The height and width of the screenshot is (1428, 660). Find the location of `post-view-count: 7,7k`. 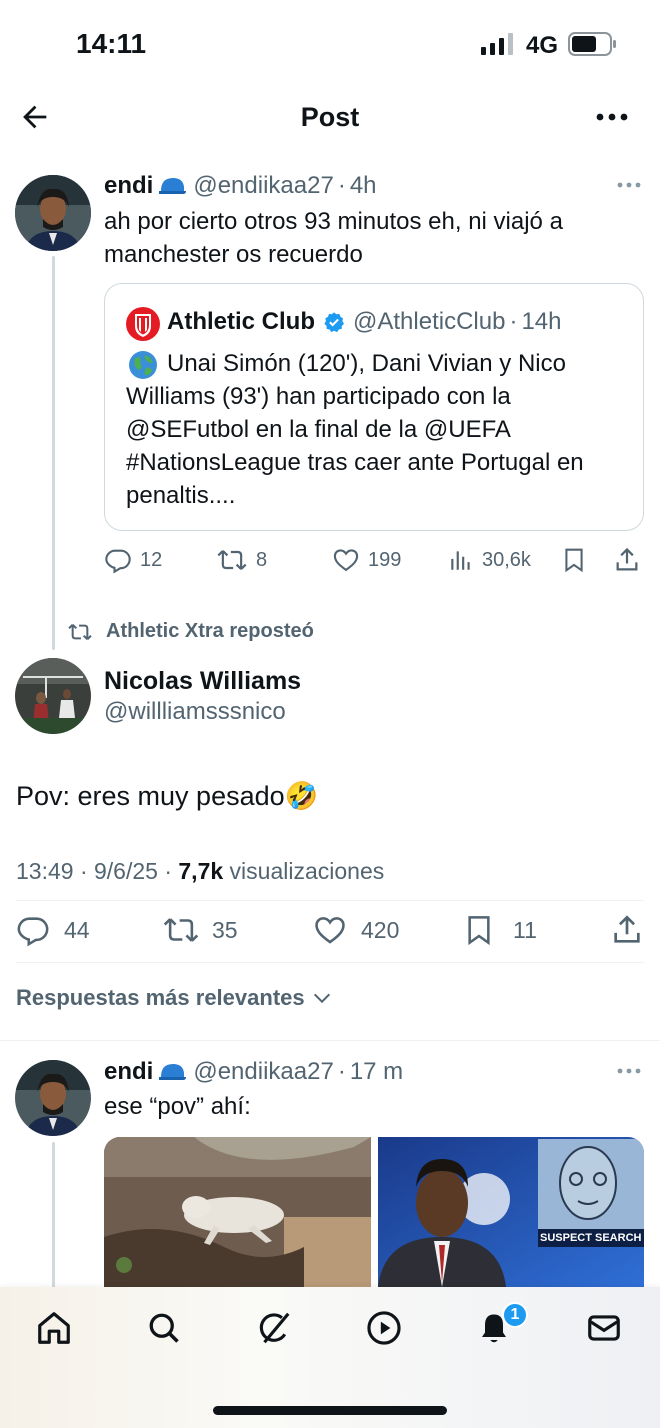

post-view-count: 7,7k is located at coordinates (201, 871).